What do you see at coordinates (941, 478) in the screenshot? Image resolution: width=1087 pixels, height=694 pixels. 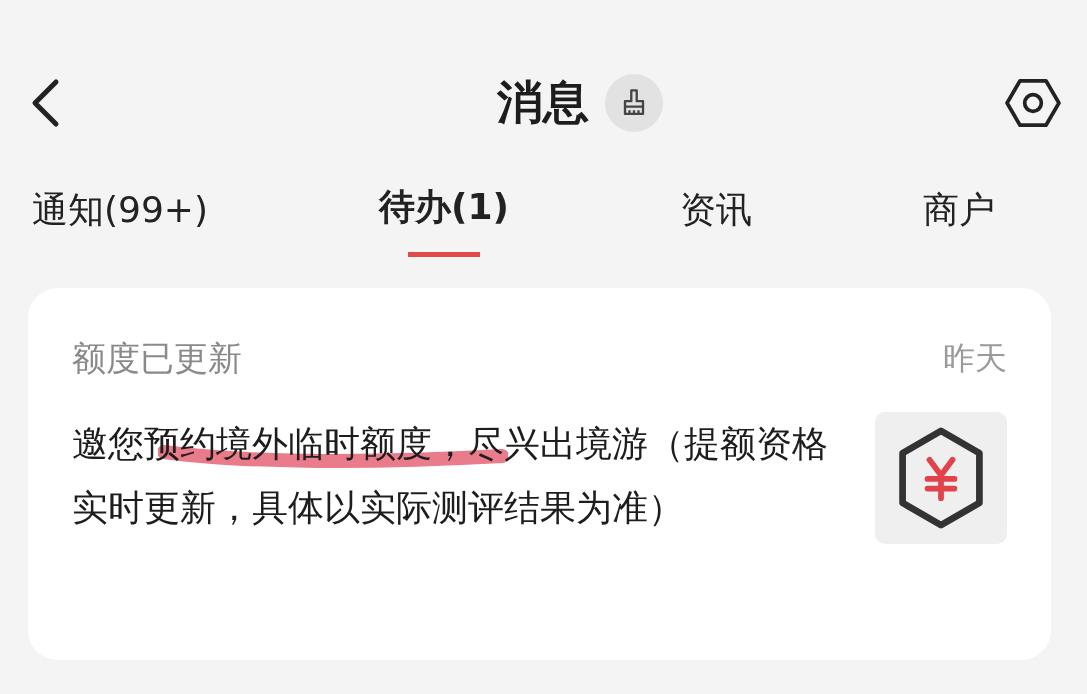 I see `yuan-icon` at bounding box center [941, 478].